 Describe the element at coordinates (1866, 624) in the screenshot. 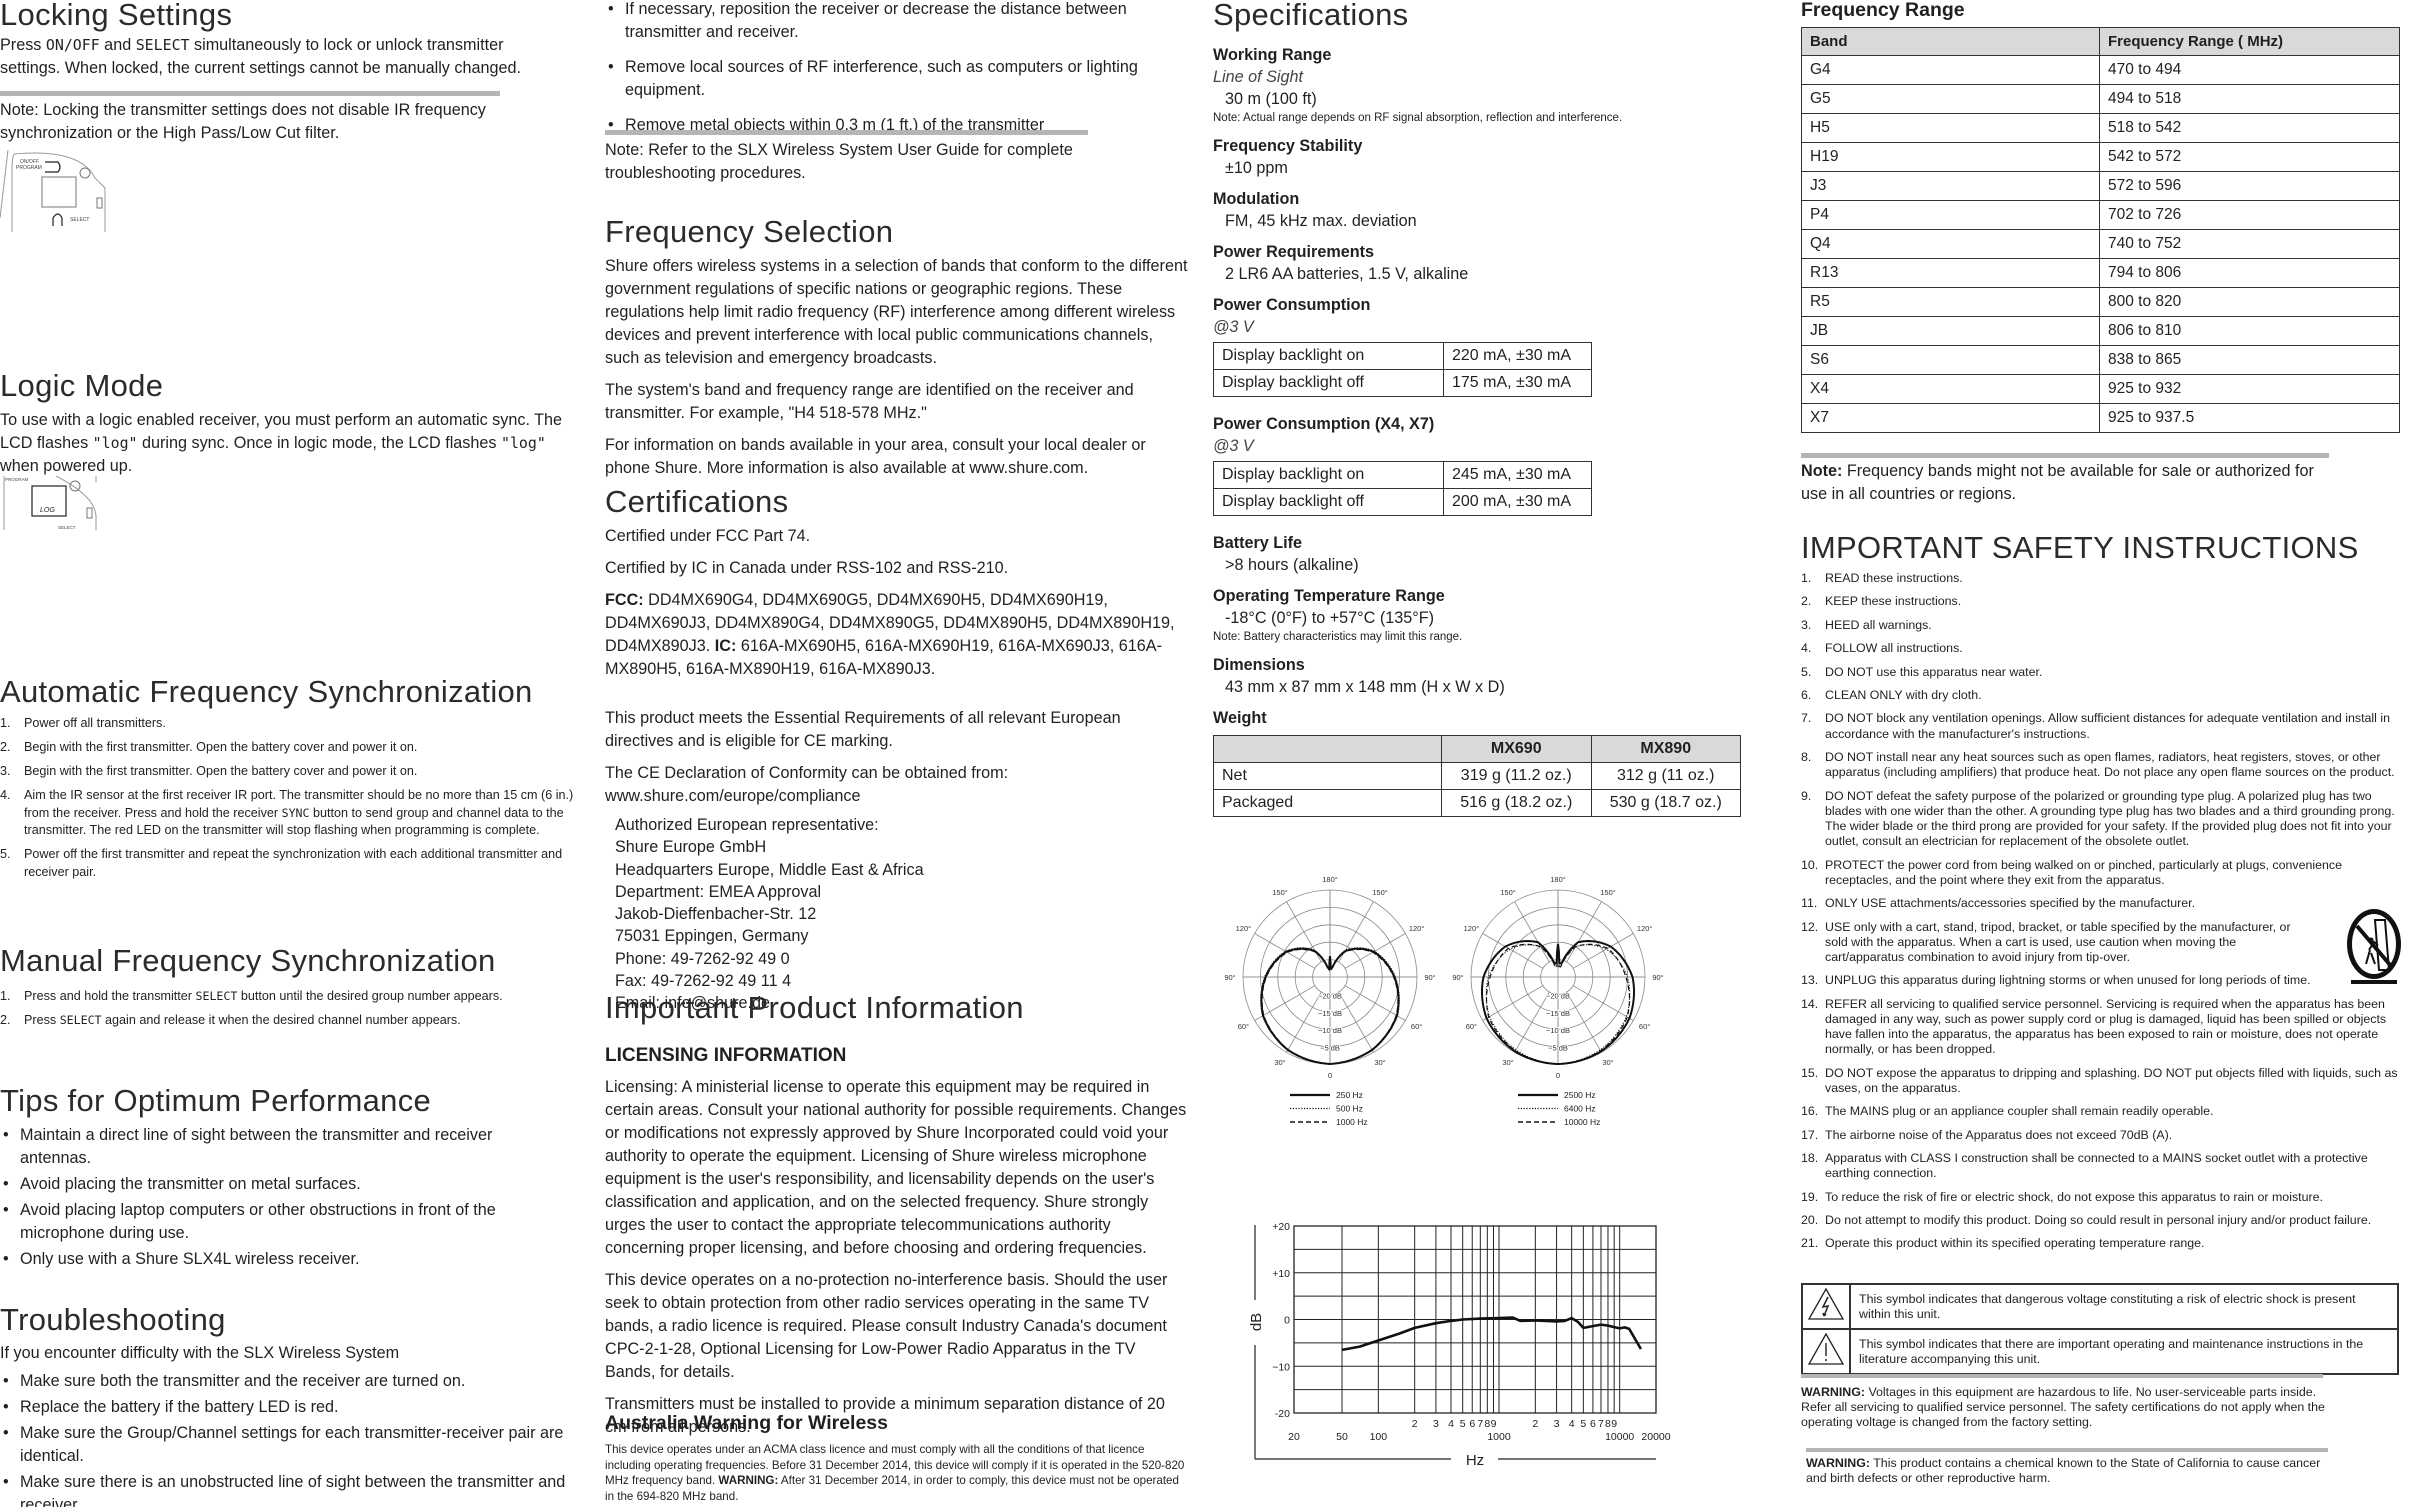

I see `list-item: 3. HEED all warnings.` at that location.